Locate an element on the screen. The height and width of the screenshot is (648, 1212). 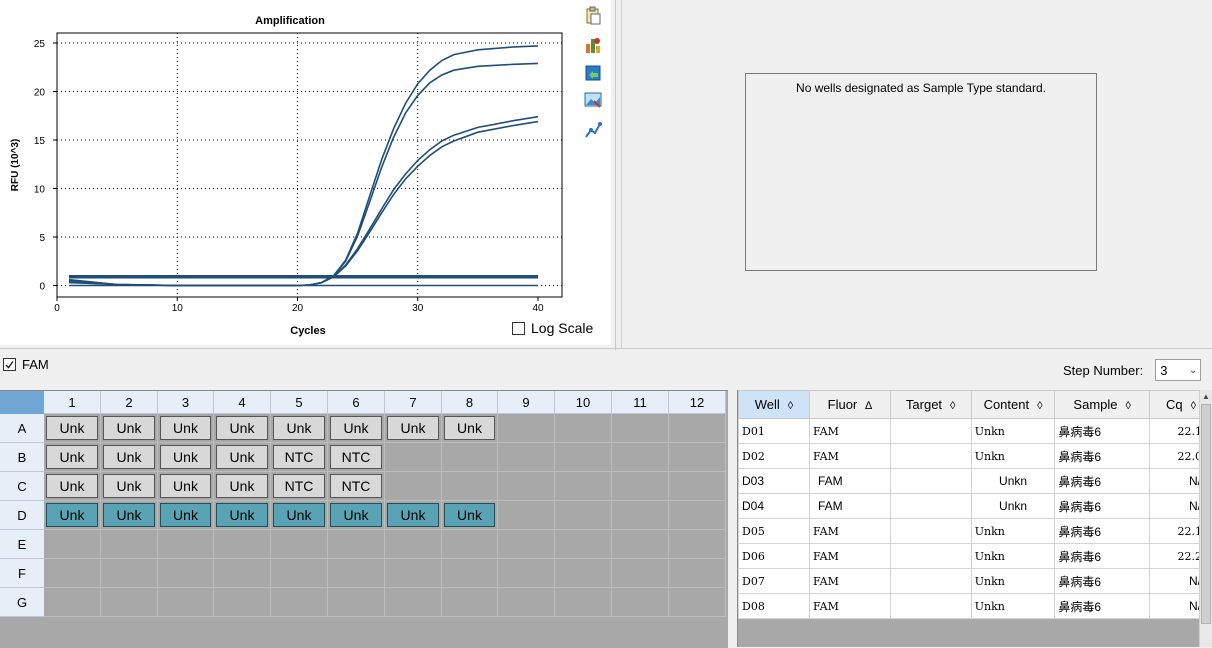
plate-cell-D11 is located at coordinates (640, 515).